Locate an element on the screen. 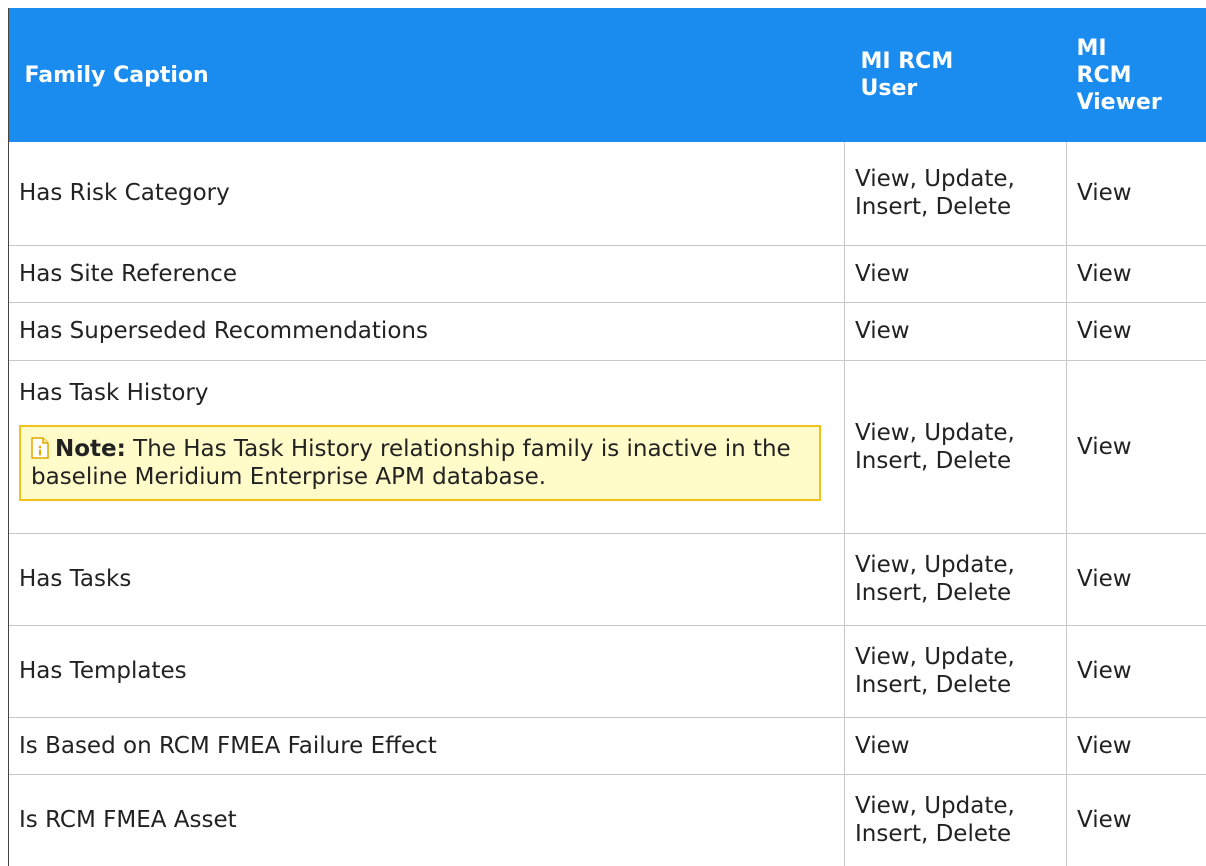 This screenshot has height=866, width=1206. header-rcm-viewer-label: MI RCM Viewer is located at coordinates (1117, 75).